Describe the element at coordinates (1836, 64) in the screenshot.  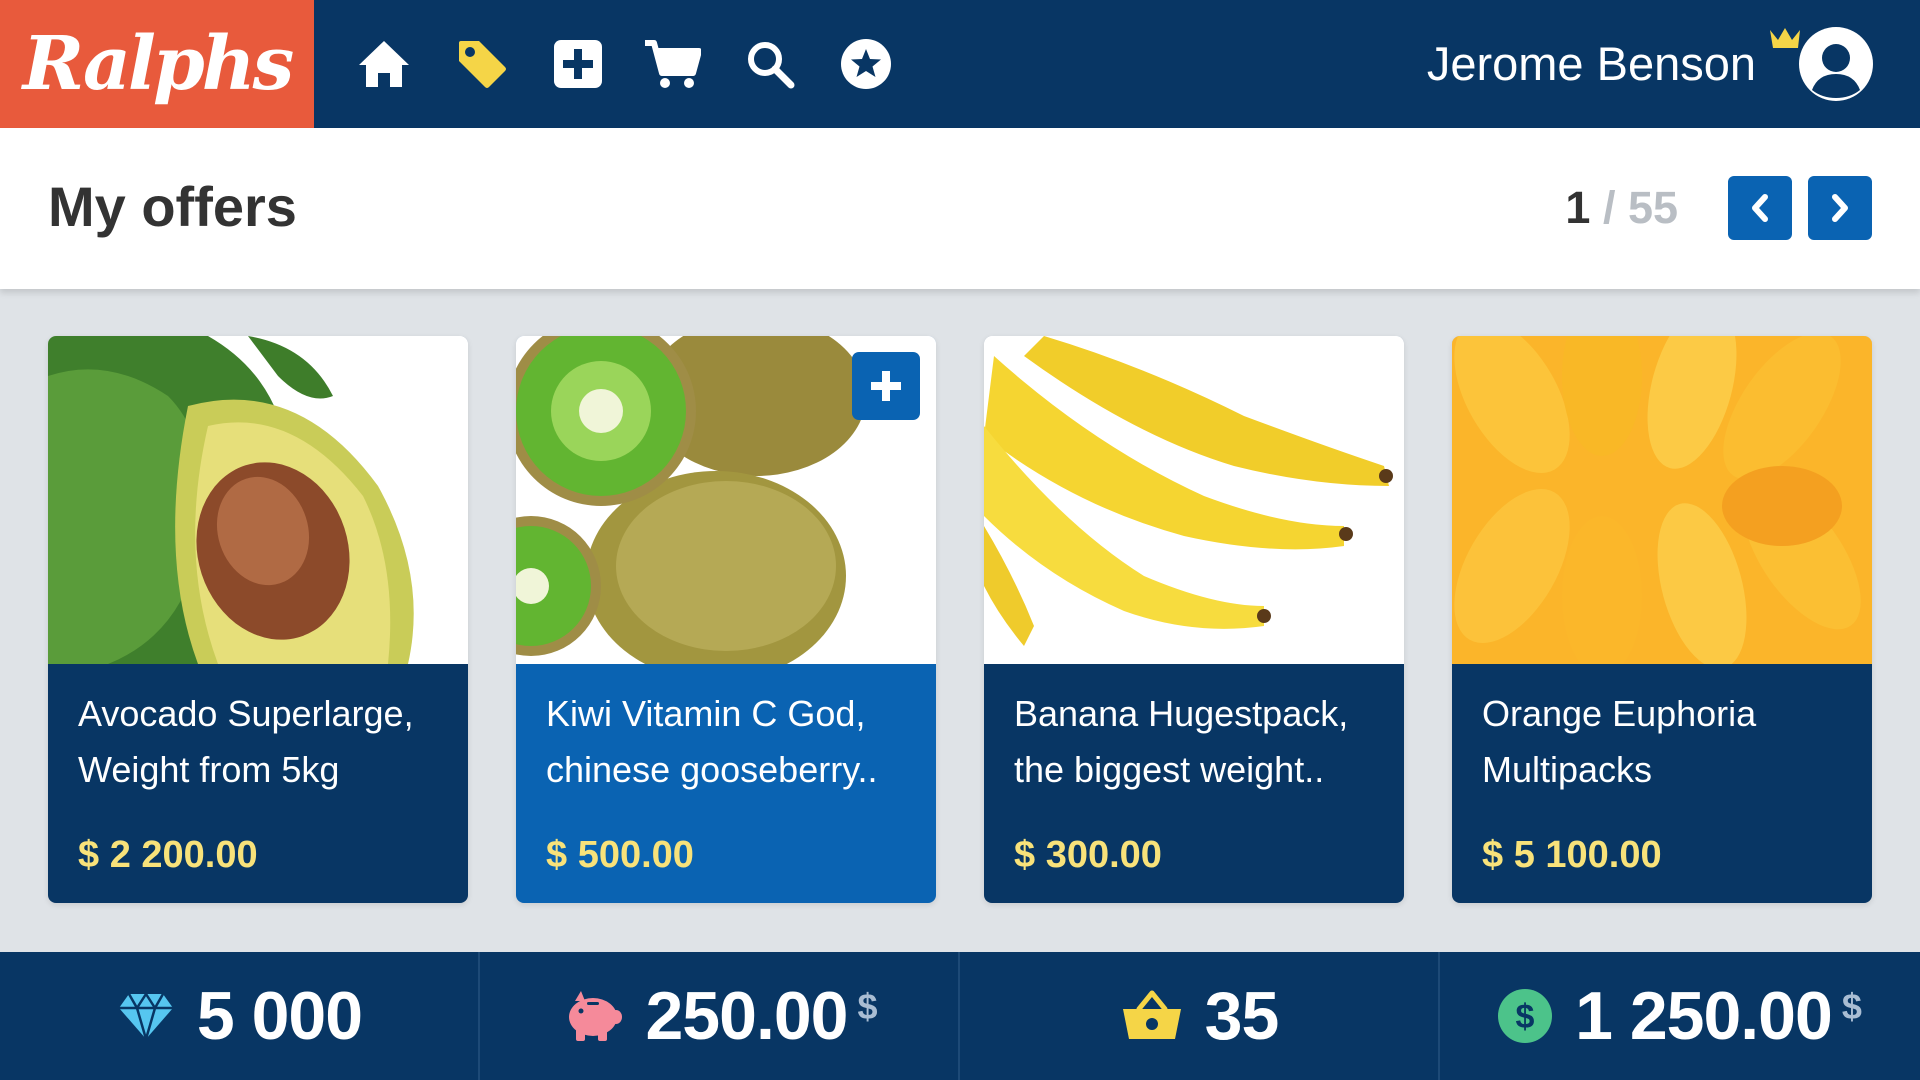
I see `user-circle-icon` at that location.